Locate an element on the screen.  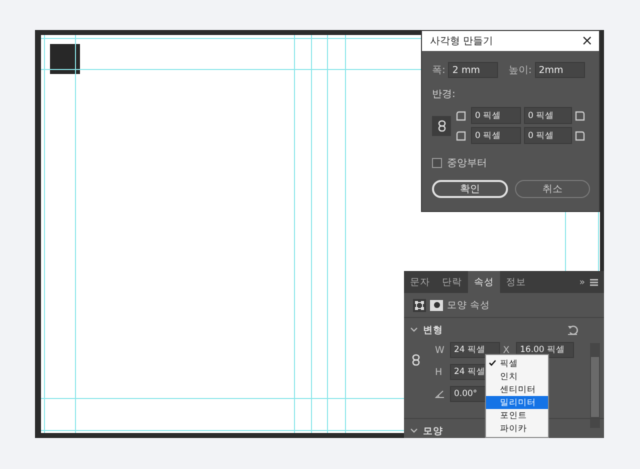
width-label: 폭: is located at coordinates (439, 70).